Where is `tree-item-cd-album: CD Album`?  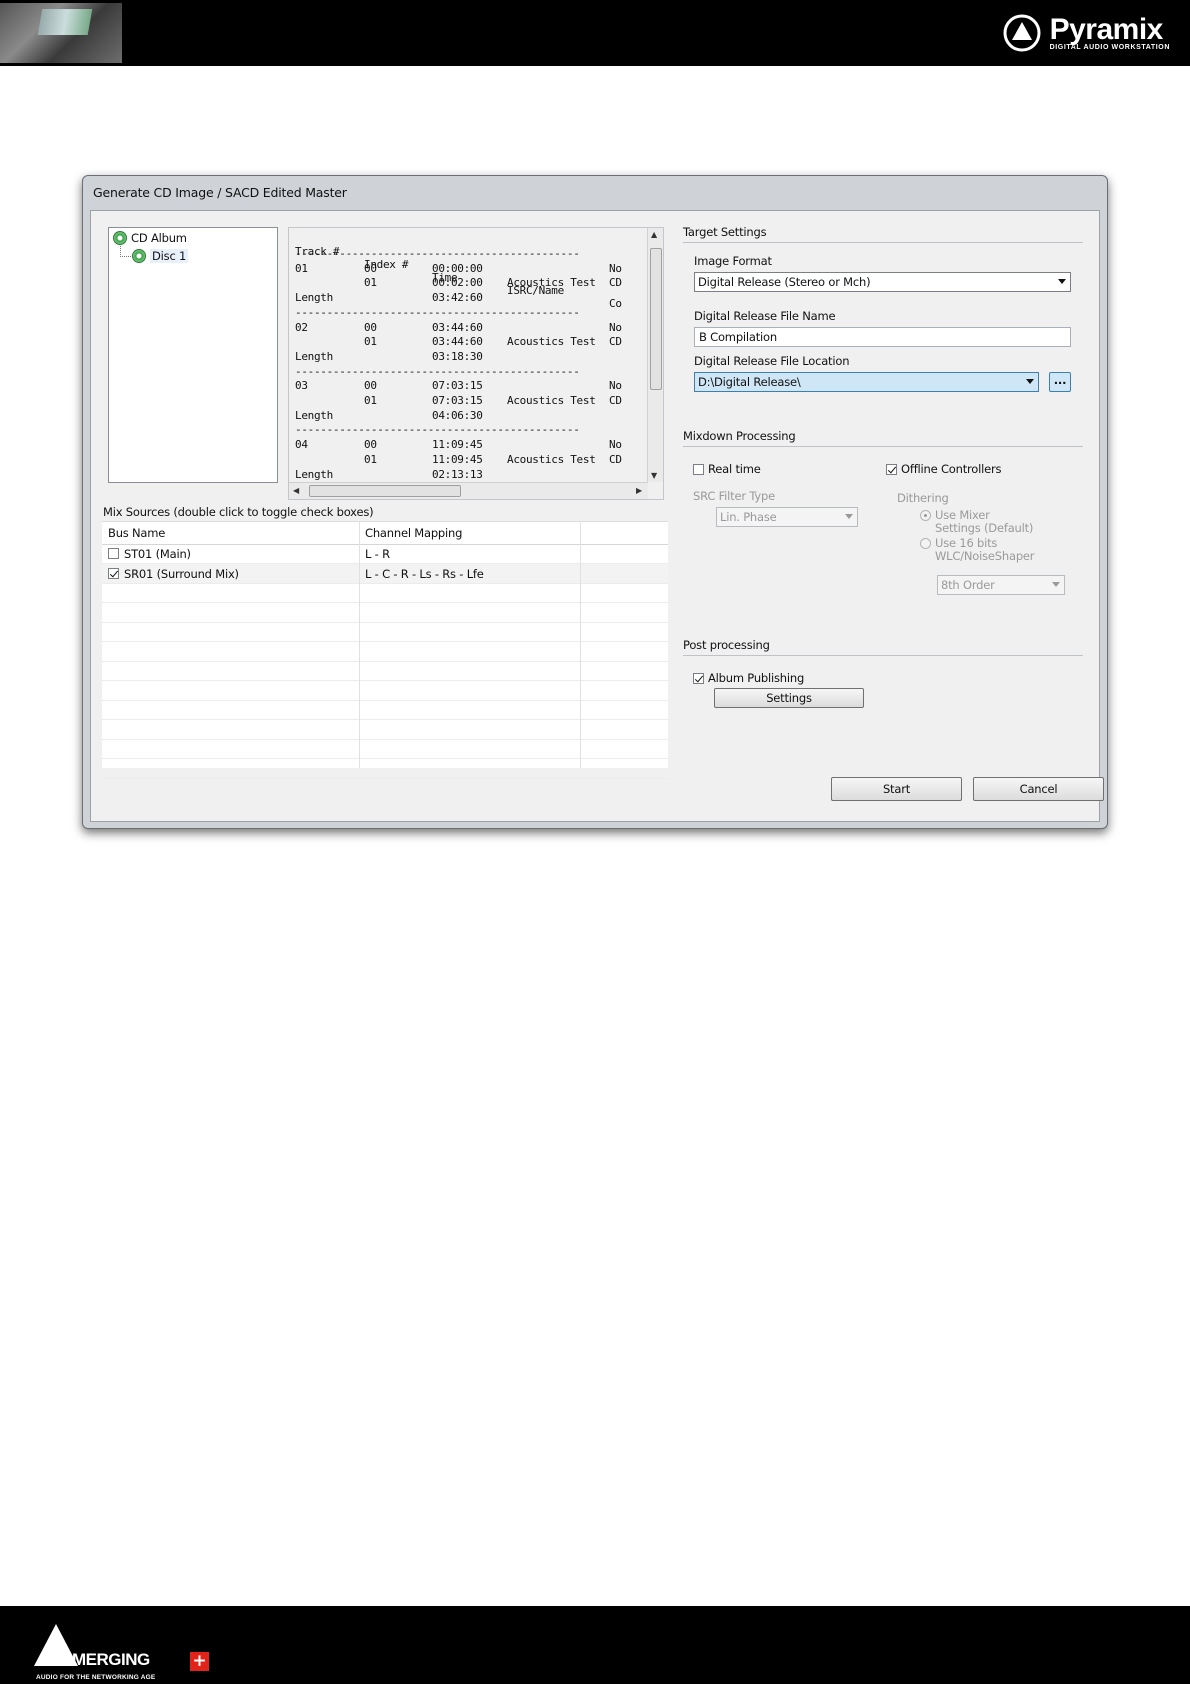 tree-item-cd-album: CD Album is located at coordinates (150, 238).